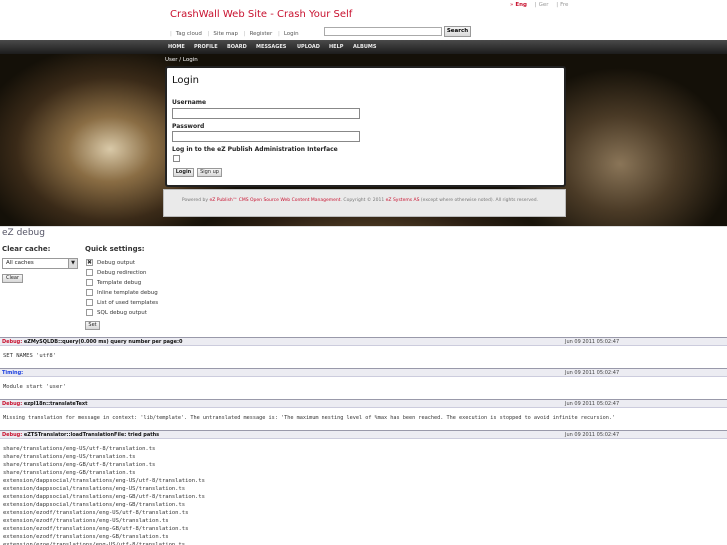 This screenshot has height=545, width=727. Describe the element at coordinates (92, 325) in the screenshot. I see `set-button: Set` at that location.